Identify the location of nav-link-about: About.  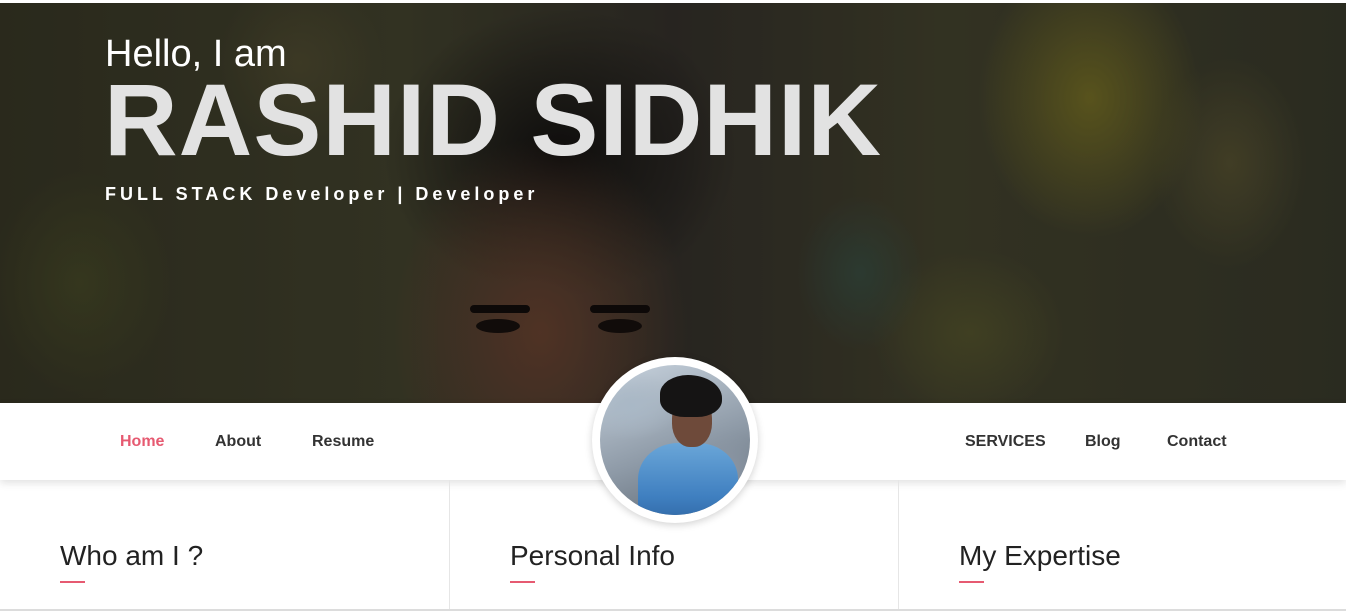
(238, 442).